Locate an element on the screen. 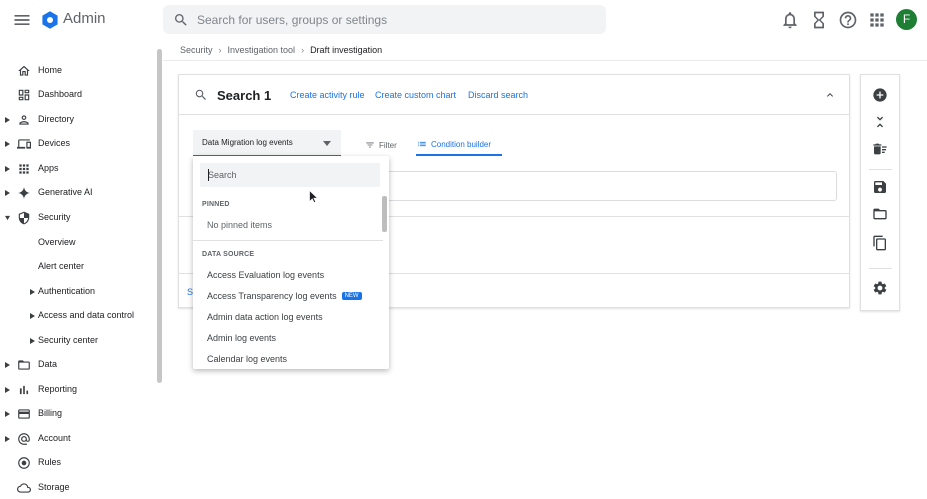  help-icon is located at coordinates (848, 20).